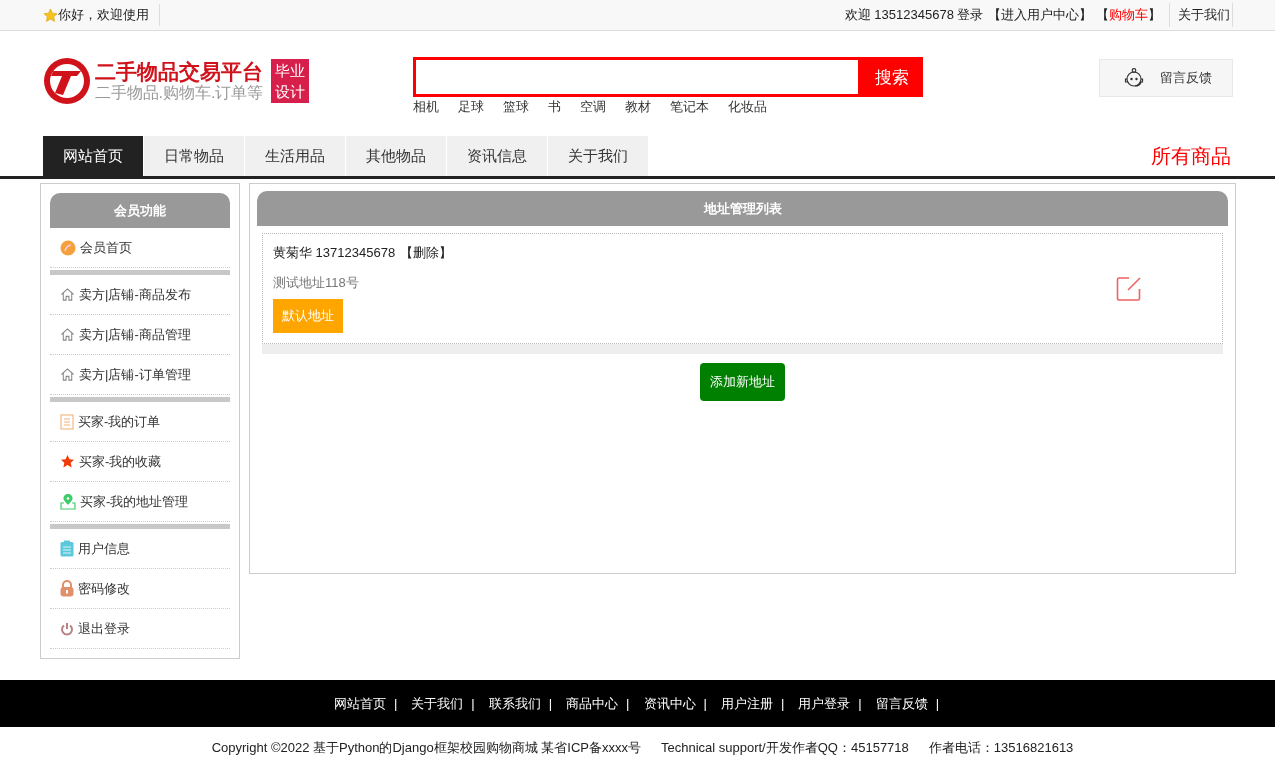 The image size is (1275, 782). Describe the element at coordinates (179, 71) in the screenshot. I see `site-title: 二手物品交易平台` at that location.